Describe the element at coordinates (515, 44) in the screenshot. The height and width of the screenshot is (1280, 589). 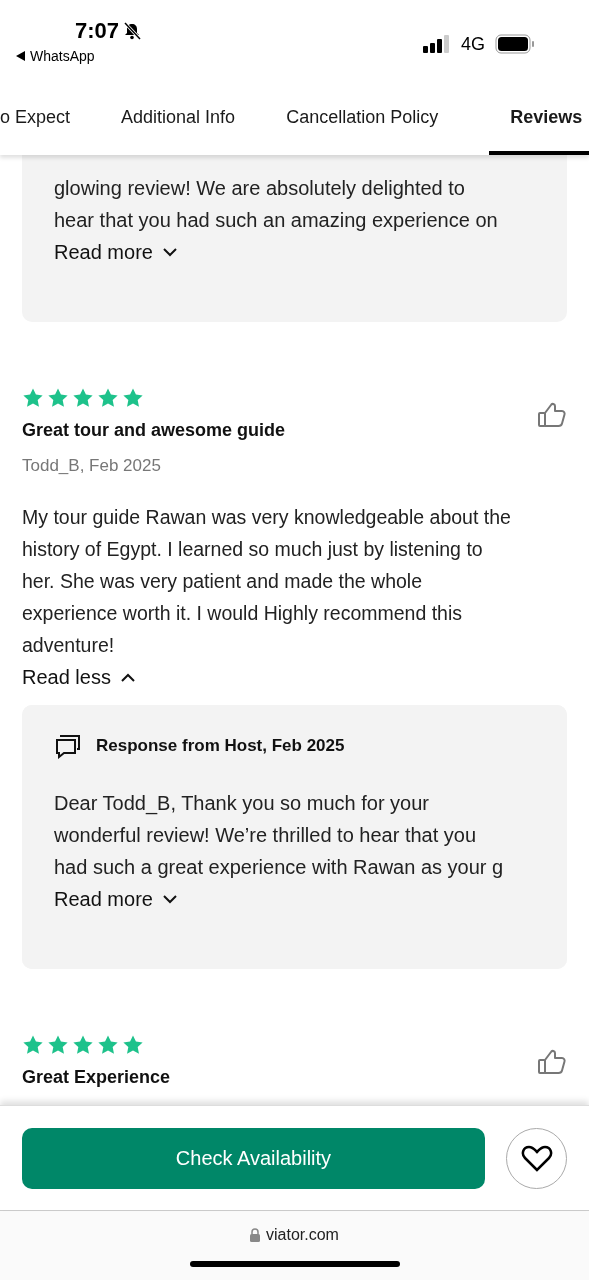
I see `battery-icon` at that location.